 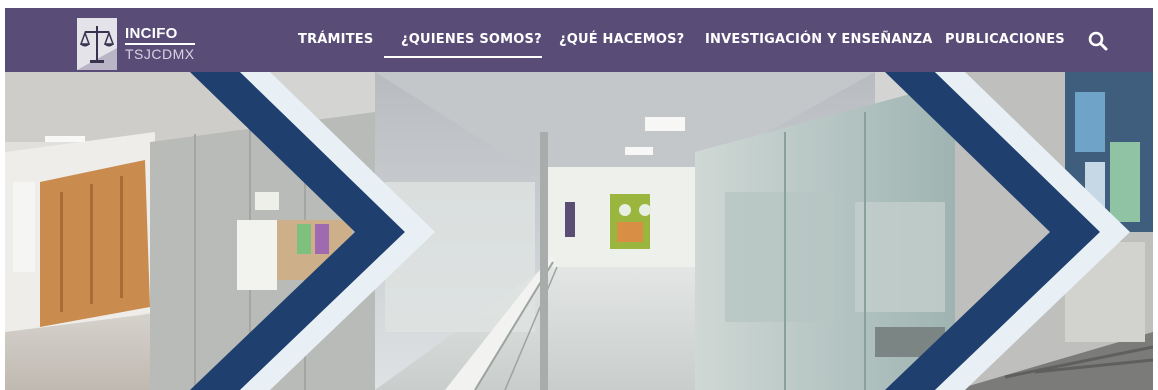 I want to click on search-button, so click(x=1098, y=41).